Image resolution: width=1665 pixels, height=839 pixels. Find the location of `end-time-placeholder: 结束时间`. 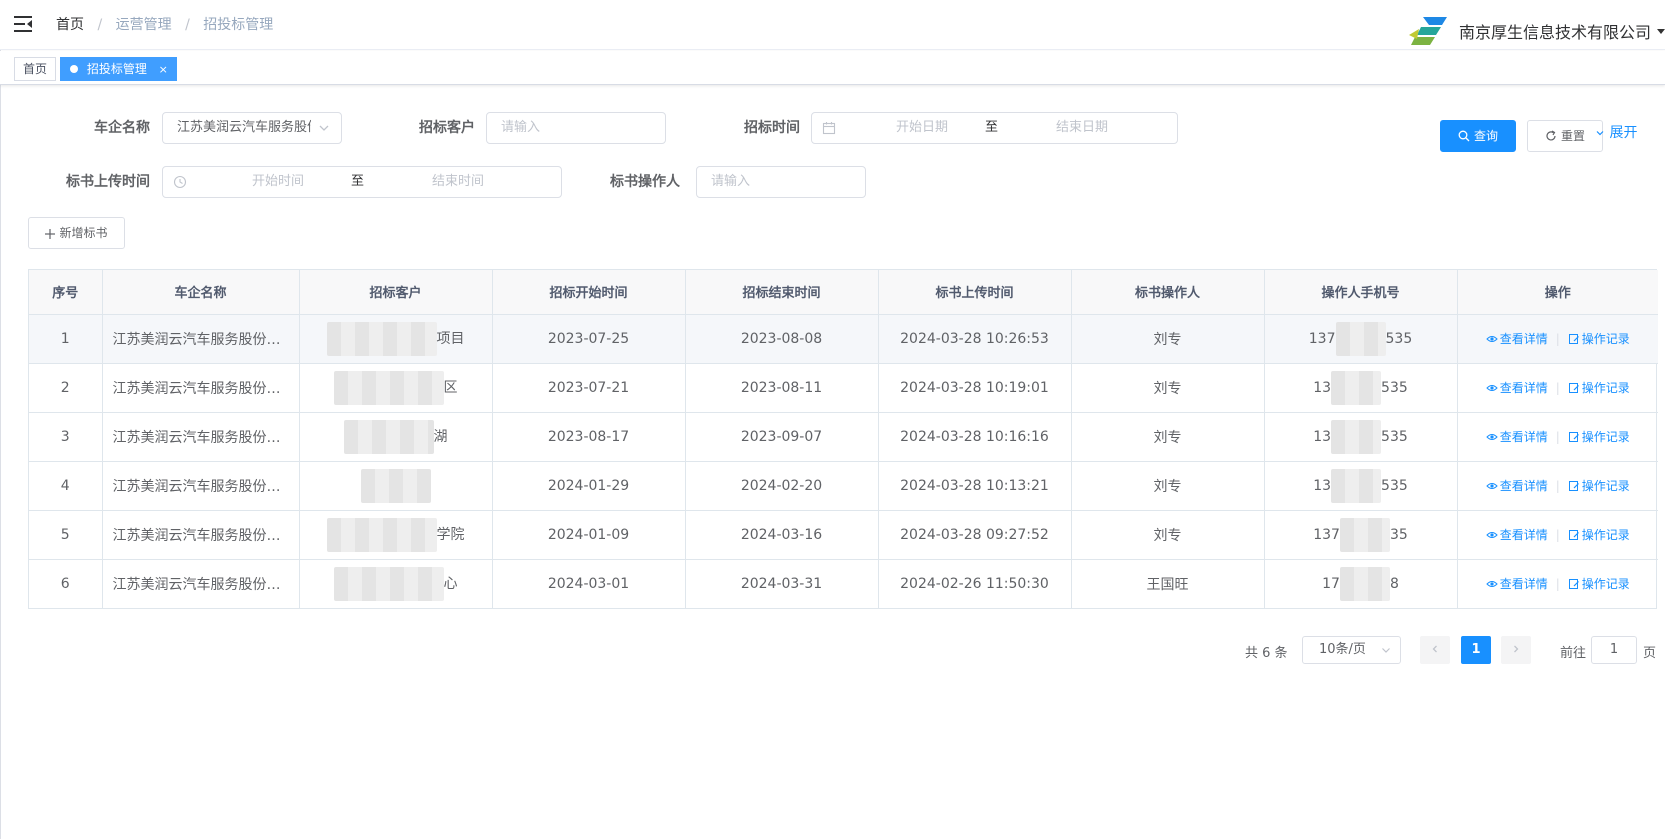

end-time-placeholder: 结束时间 is located at coordinates (458, 182).